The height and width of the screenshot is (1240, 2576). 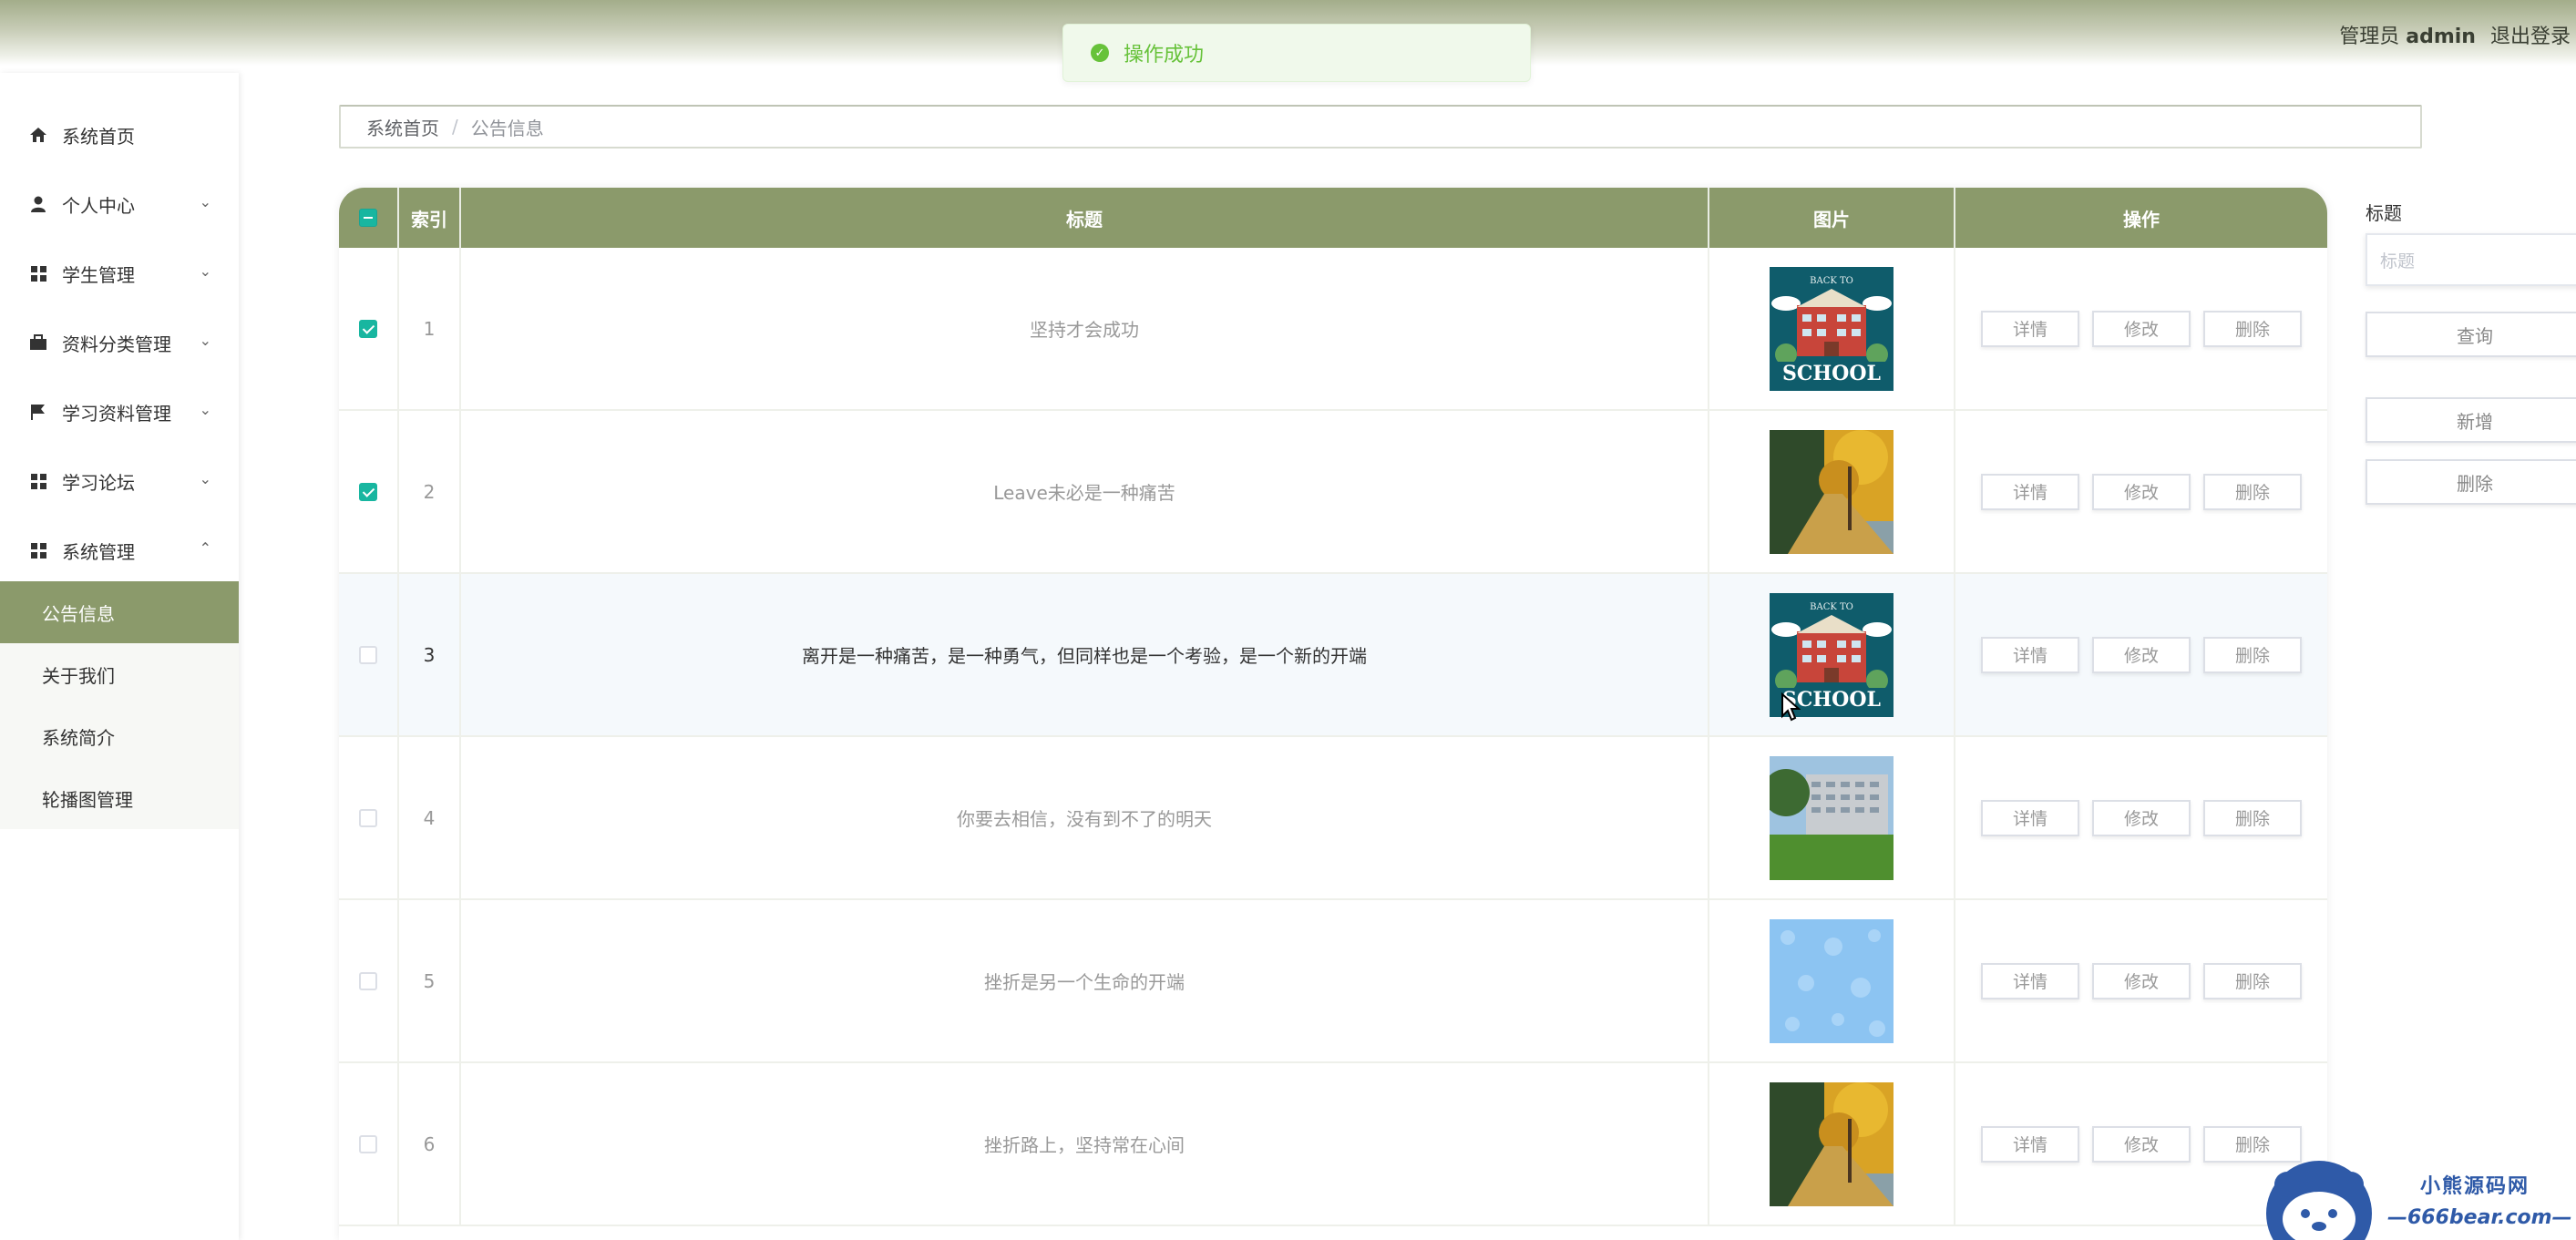 What do you see at coordinates (2455, 34) in the screenshot?
I see `user-info: 管理员 admin 退出登录` at bounding box center [2455, 34].